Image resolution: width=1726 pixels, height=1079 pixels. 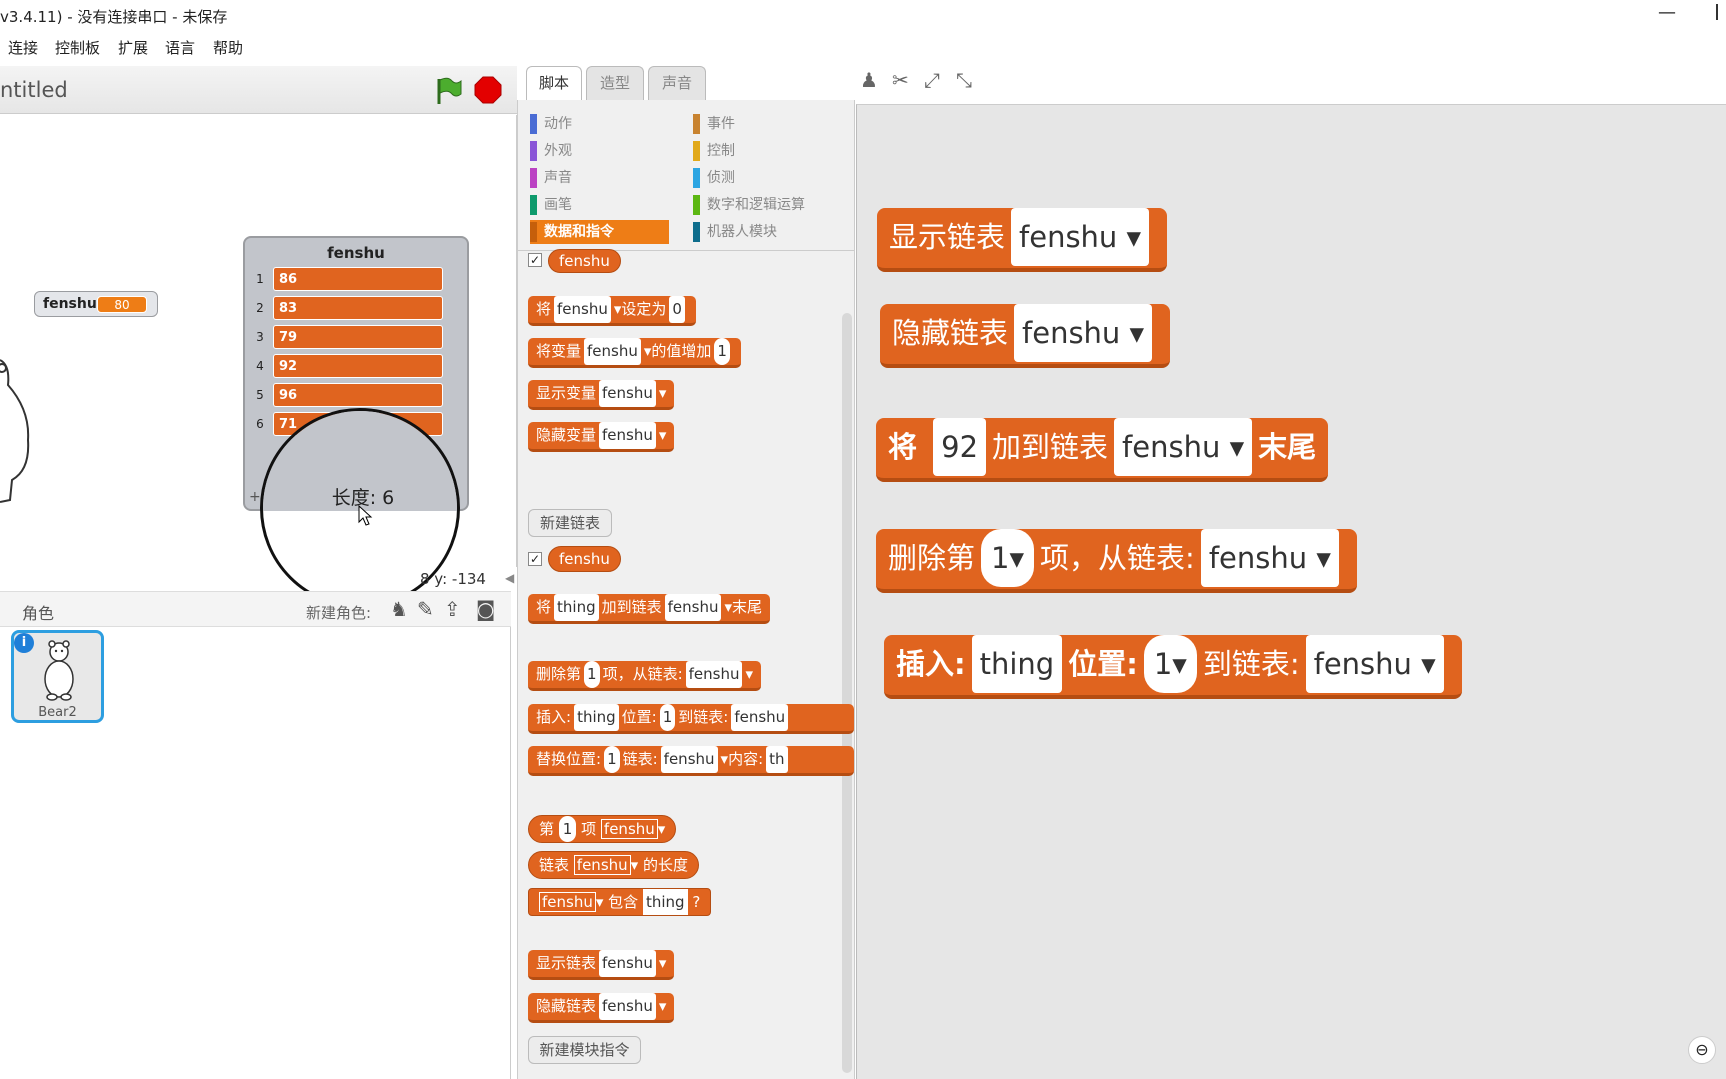 What do you see at coordinates (768, 205) in the screenshot?
I see `category-operators: 数字和逻辑运算` at bounding box center [768, 205].